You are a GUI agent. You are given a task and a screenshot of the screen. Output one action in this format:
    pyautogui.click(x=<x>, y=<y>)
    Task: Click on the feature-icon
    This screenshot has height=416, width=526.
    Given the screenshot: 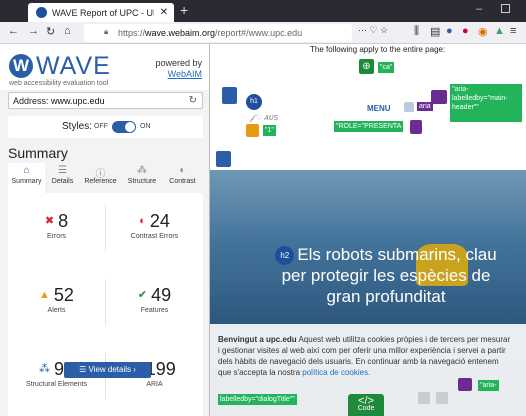 What is the action you would take?
    pyautogui.click(x=442, y=398)
    